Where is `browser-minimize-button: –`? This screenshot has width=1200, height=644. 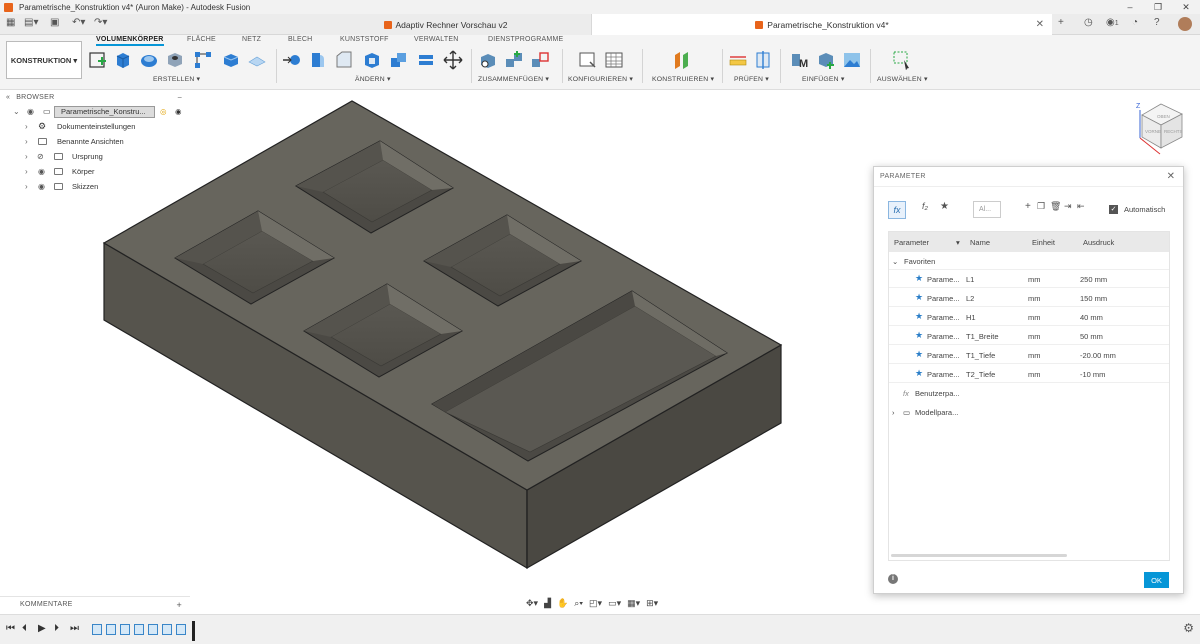
browser-minimize-button: – is located at coordinates (180, 97).